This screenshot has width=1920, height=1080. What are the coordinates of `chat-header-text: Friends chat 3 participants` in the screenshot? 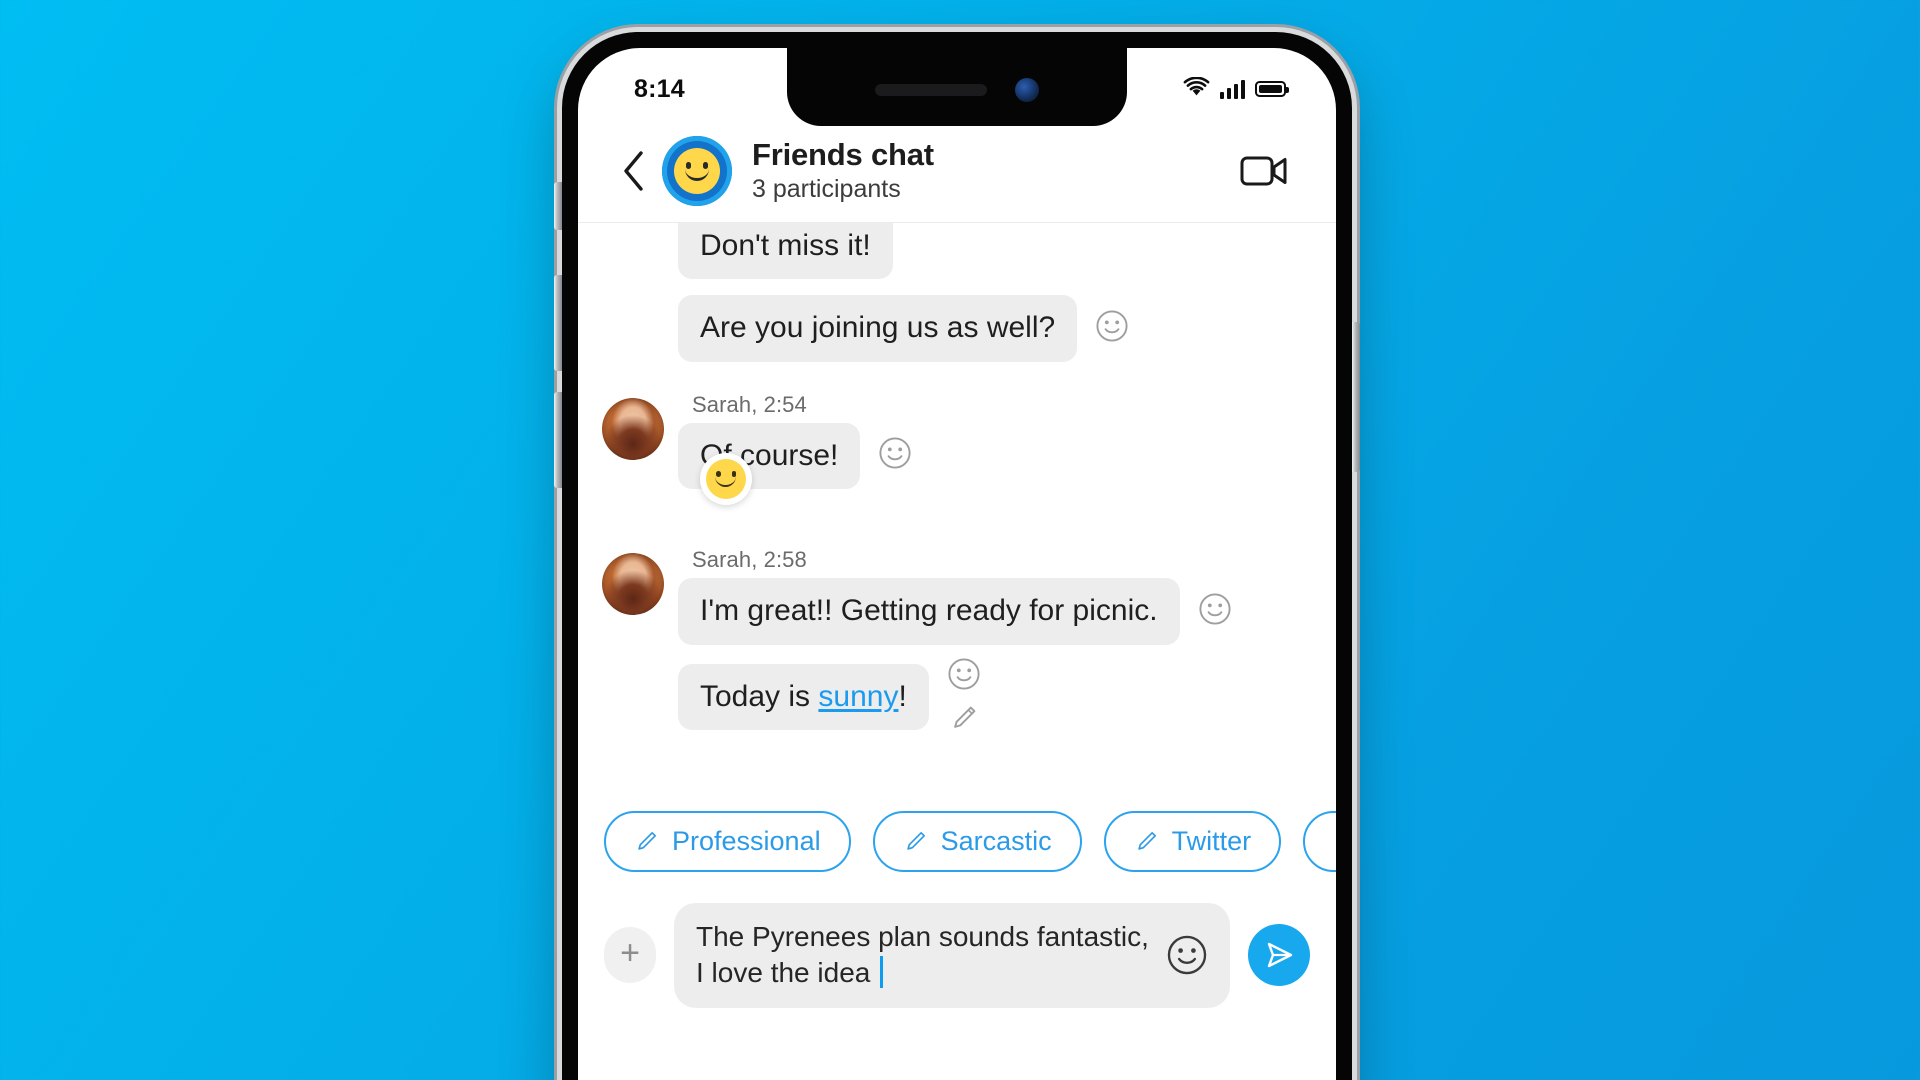 It's located at (994, 171).